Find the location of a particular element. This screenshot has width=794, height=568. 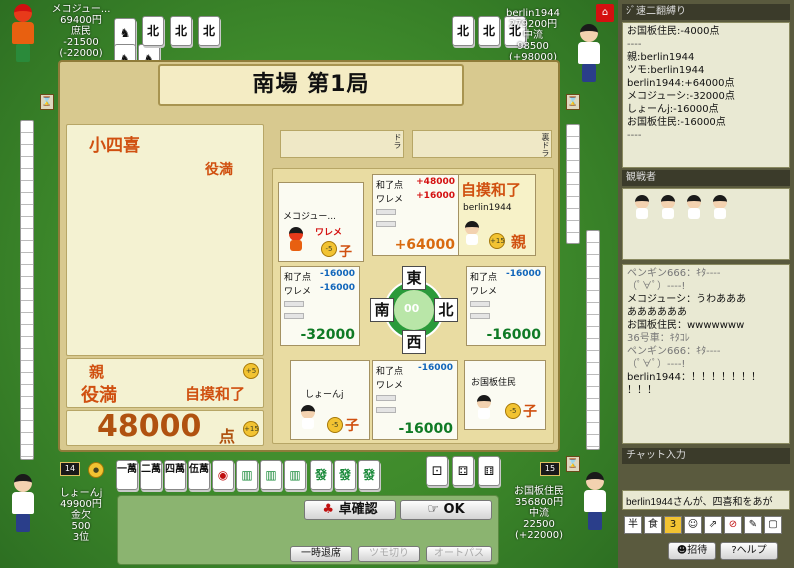

player-info-top-left: メコジュー... 69400円 庶民 -21500 (-22000) is located at coordinates (81, 31).